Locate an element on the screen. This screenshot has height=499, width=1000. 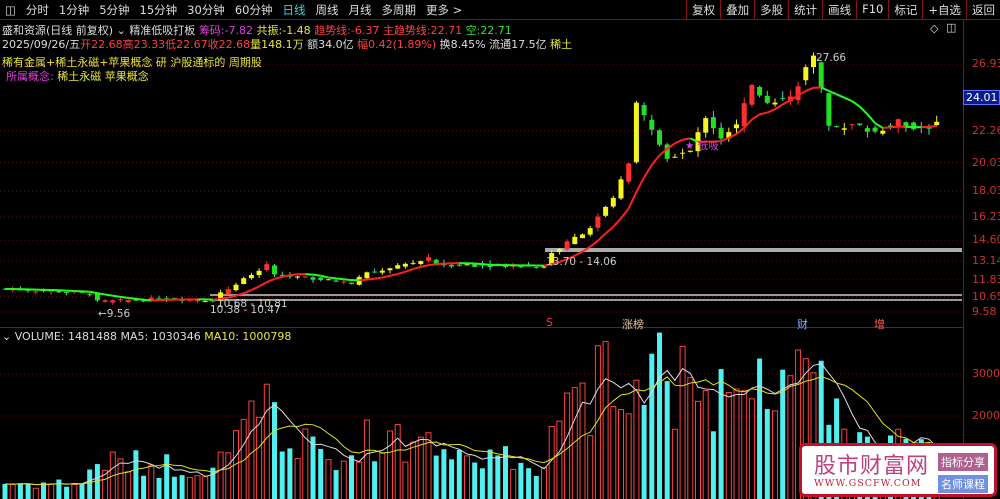
watermark: 股市财富网 WWW.GSCFW.COM 指标分享 名师课程 is located at coordinates (898, 470).